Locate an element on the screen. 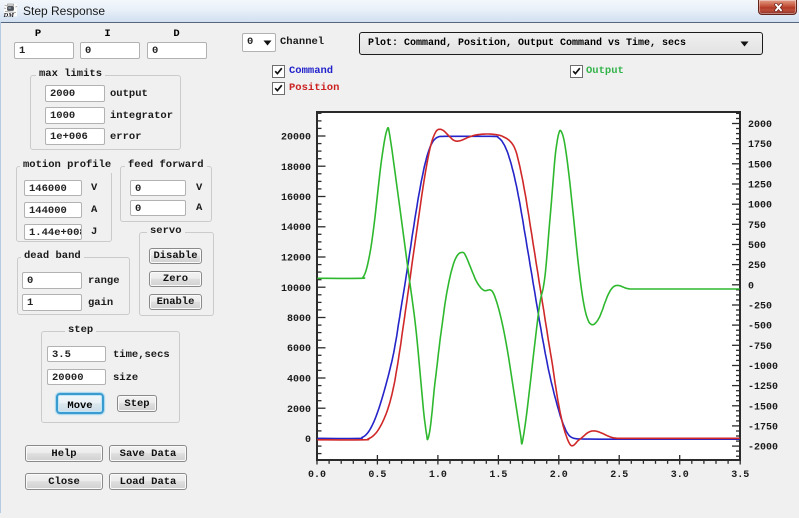  svg-text: -1250 is located at coordinates (763, 387).